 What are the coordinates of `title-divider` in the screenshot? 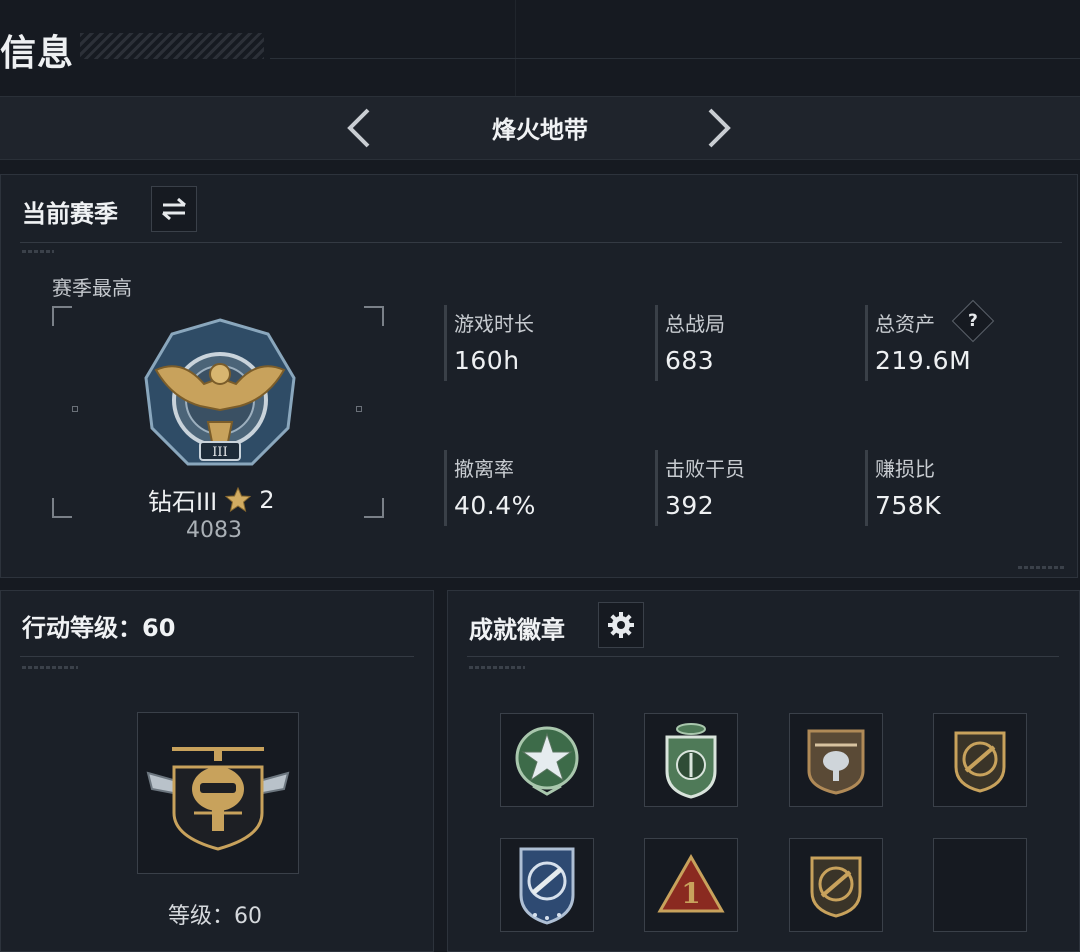 It's located at (675, 58).